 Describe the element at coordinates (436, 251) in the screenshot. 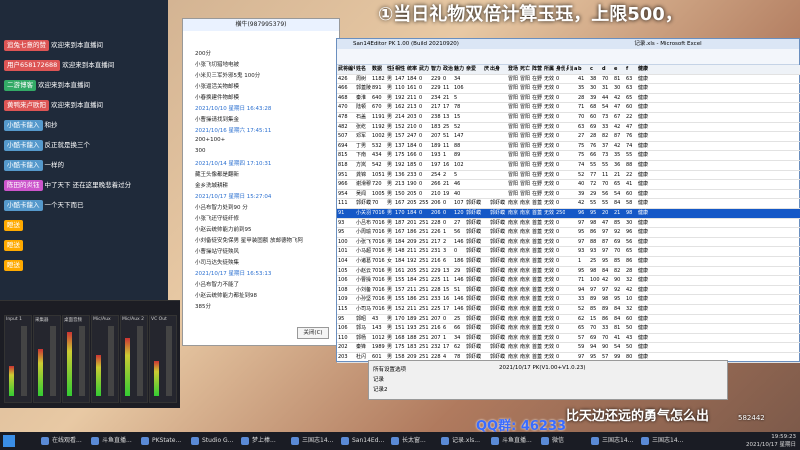

I see `table-cell: 231` at that location.